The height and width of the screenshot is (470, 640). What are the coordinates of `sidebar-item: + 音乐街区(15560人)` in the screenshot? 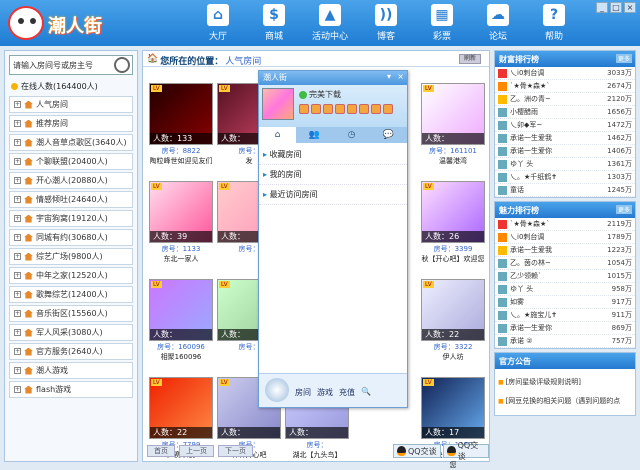 It's located at (71, 313).